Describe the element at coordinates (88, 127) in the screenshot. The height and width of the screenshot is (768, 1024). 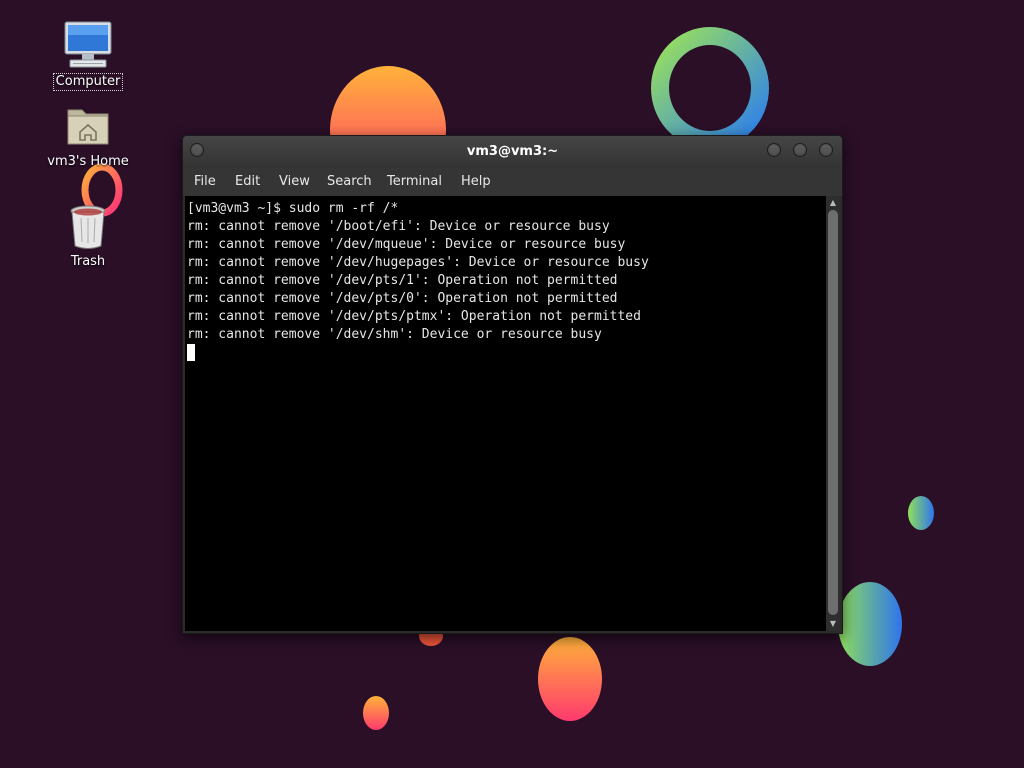
I see `home-folder-icon` at that location.